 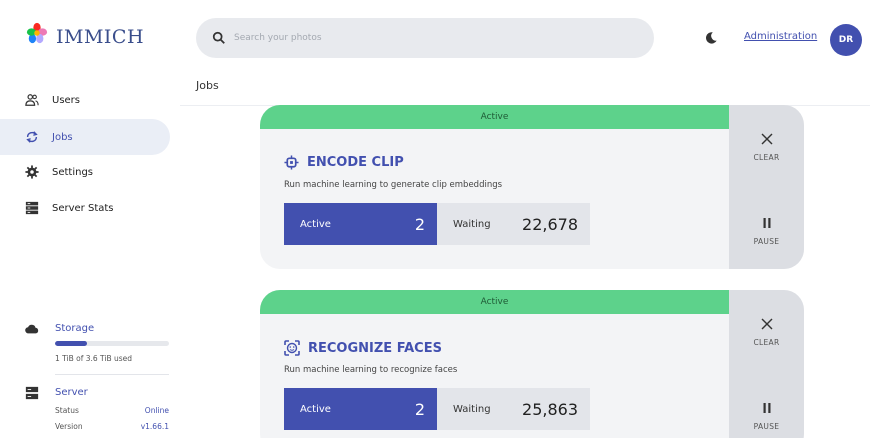 I want to click on job-title: ENCODE CLIP, so click(x=344, y=162).